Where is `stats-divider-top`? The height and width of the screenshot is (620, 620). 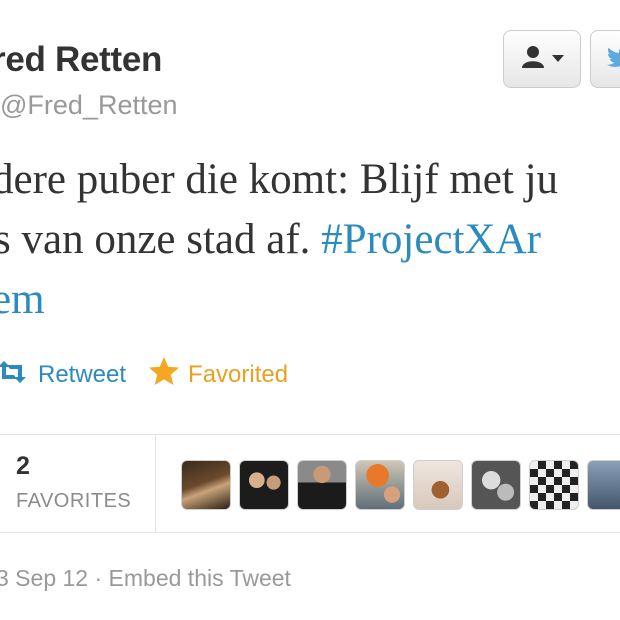
stats-divider-top is located at coordinates (310, 434).